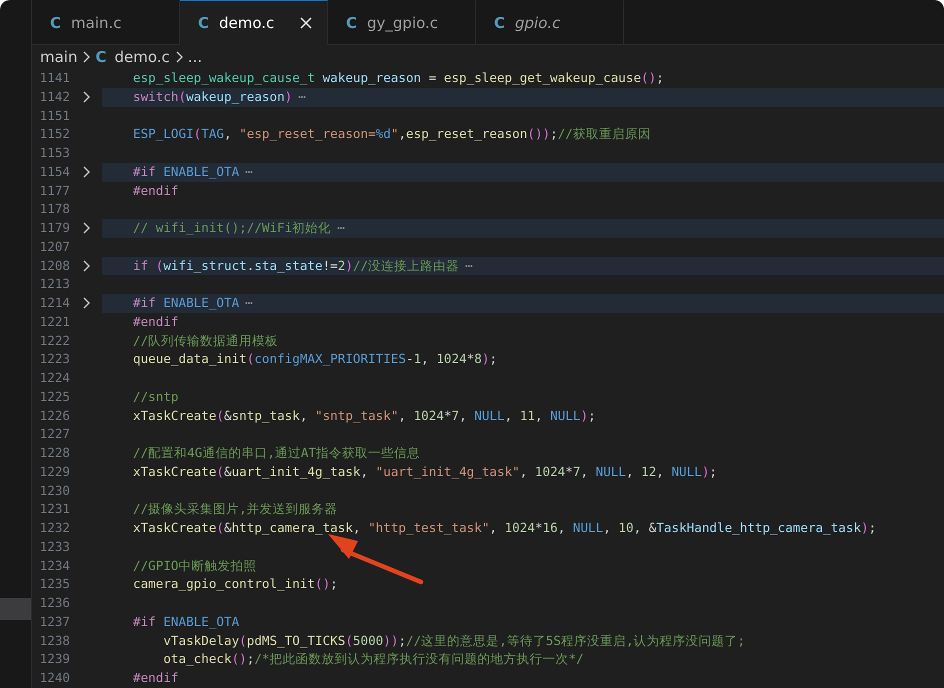  What do you see at coordinates (54, 284) in the screenshot?
I see `line-number: 1213` at bounding box center [54, 284].